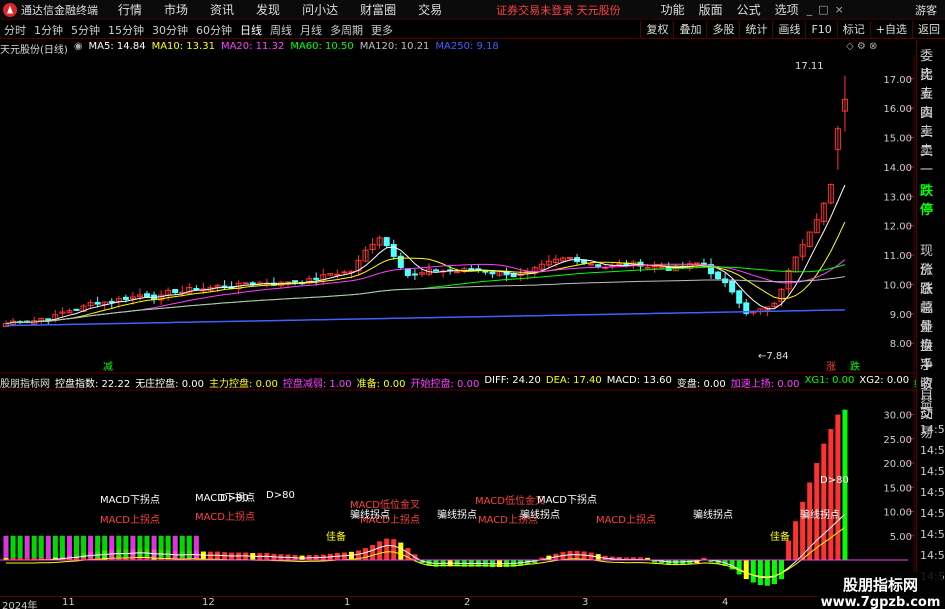  I want to click on tool-draw-line: 画线, so click(788, 29).